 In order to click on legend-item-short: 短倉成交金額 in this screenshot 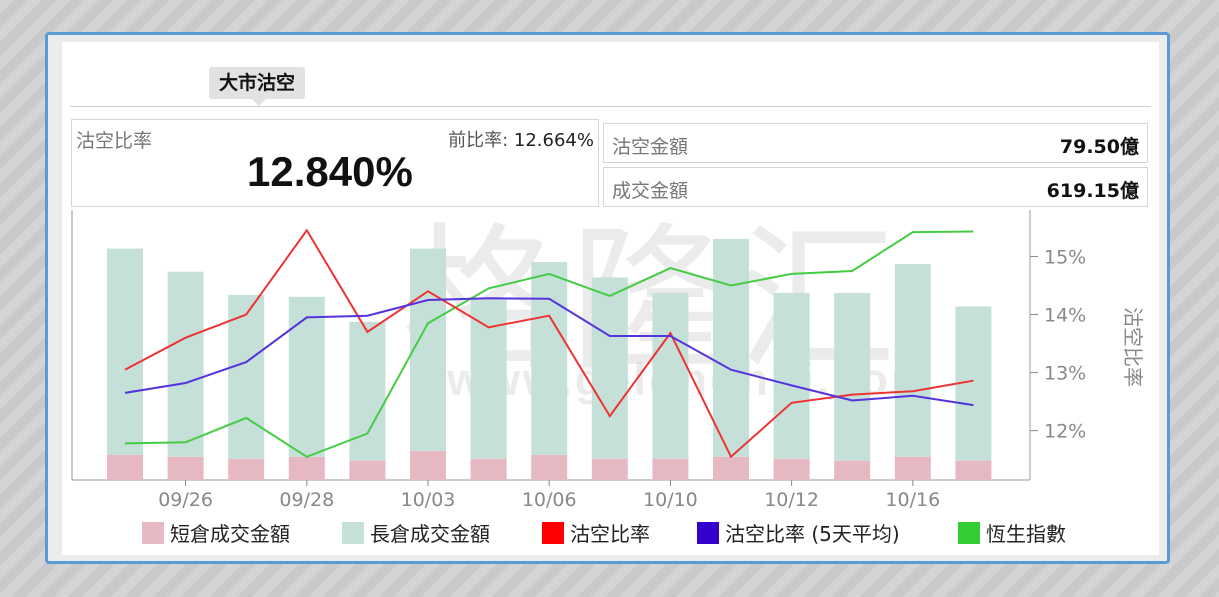, I will do `click(216, 533)`.